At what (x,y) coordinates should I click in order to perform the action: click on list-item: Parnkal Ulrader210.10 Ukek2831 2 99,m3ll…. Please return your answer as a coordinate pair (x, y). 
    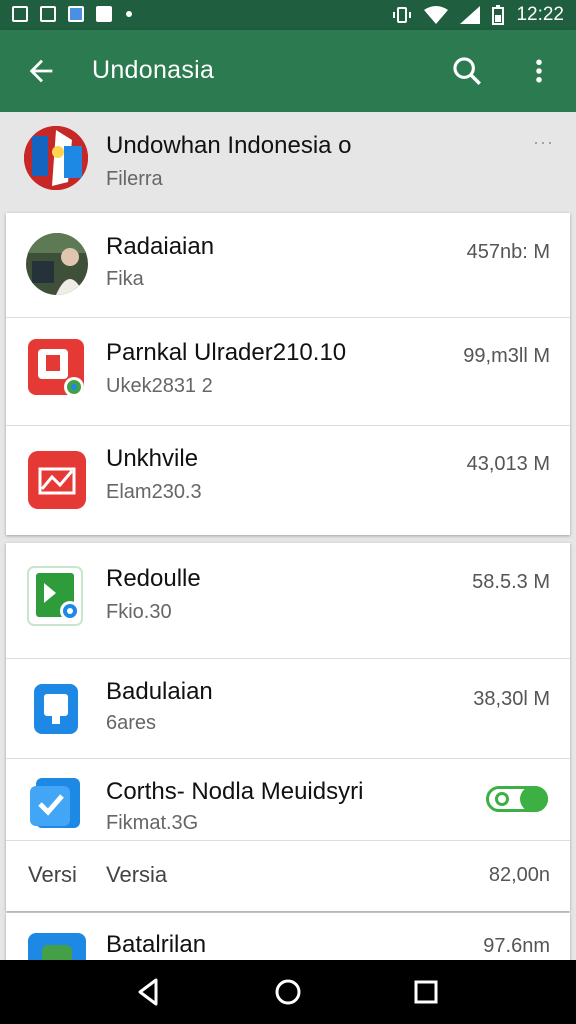
    Looking at the image, I should click on (288, 371).